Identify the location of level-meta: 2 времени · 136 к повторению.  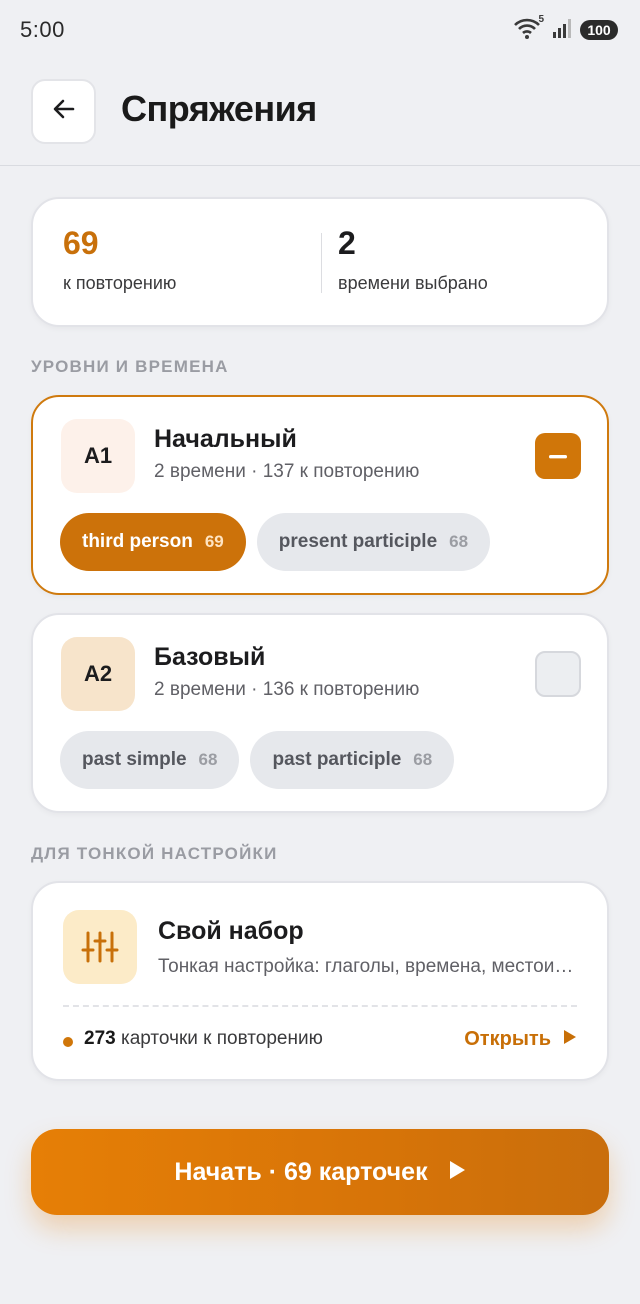
(287, 689).